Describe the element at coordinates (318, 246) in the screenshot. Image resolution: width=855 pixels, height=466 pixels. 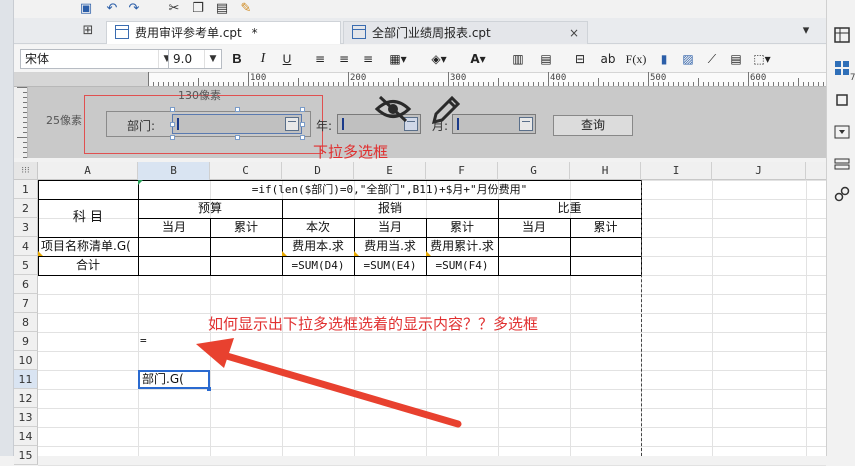
I see `cell-d4: 费用本.求` at that location.